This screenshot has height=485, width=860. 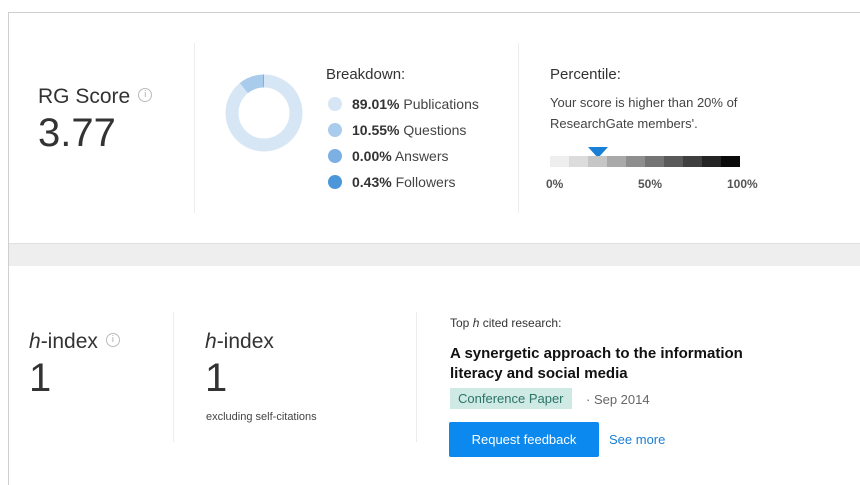 What do you see at coordinates (392, 182) in the screenshot?
I see `breakdown-item-followers: 0.43% Followers` at bounding box center [392, 182].